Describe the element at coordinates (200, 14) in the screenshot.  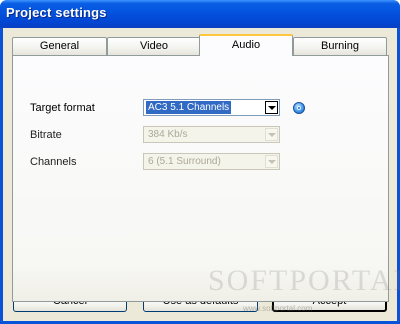
I see `title-bar: Project settings` at that location.